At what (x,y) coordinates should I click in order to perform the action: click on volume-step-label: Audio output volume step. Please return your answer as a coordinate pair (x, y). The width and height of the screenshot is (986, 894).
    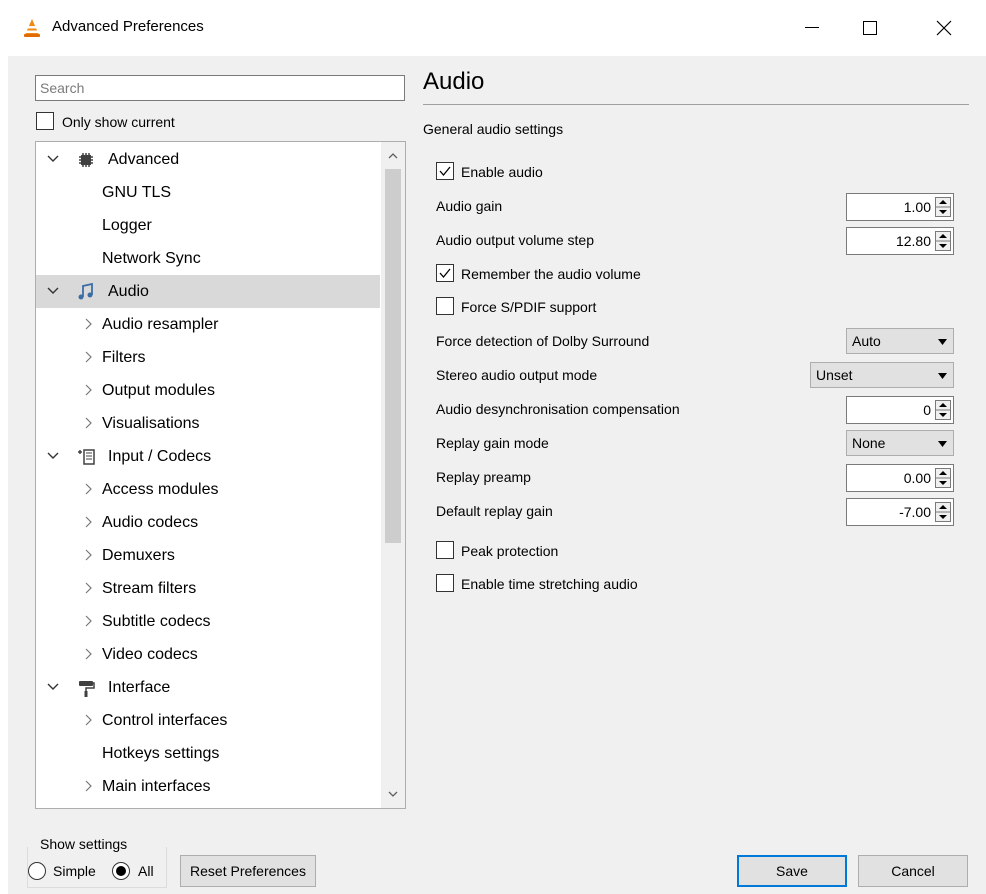
    Looking at the image, I should click on (515, 240).